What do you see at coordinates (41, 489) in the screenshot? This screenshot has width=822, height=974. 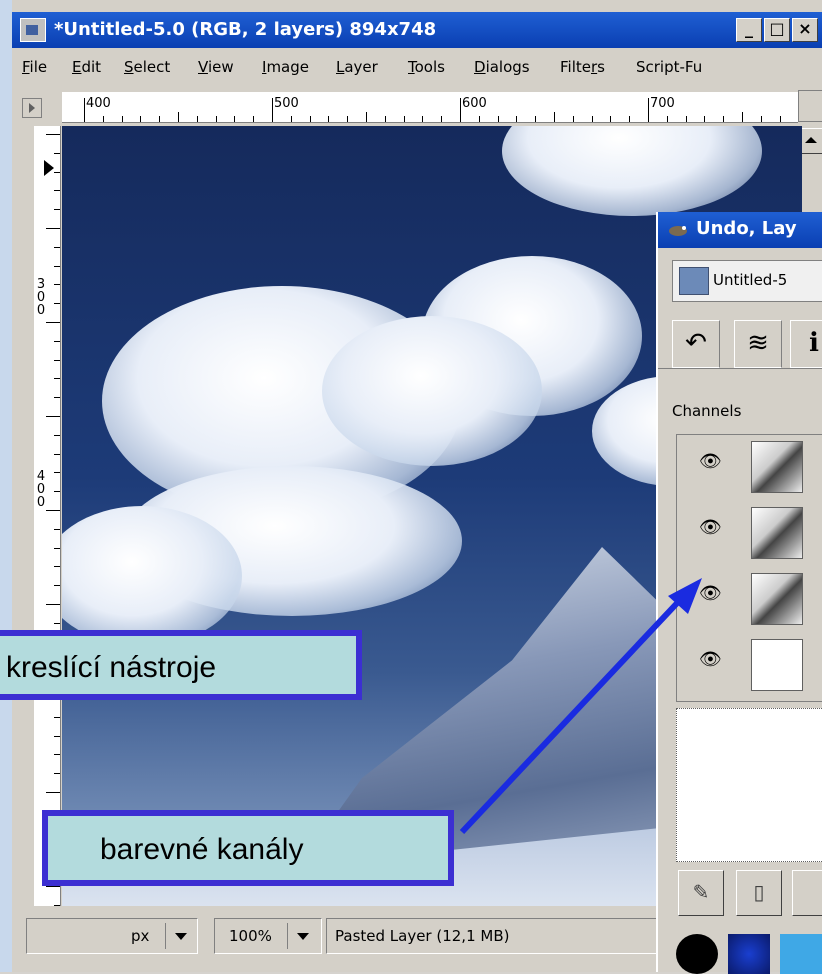 I see `ruler-label: 4 0 0` at bounding box center [41, 489].